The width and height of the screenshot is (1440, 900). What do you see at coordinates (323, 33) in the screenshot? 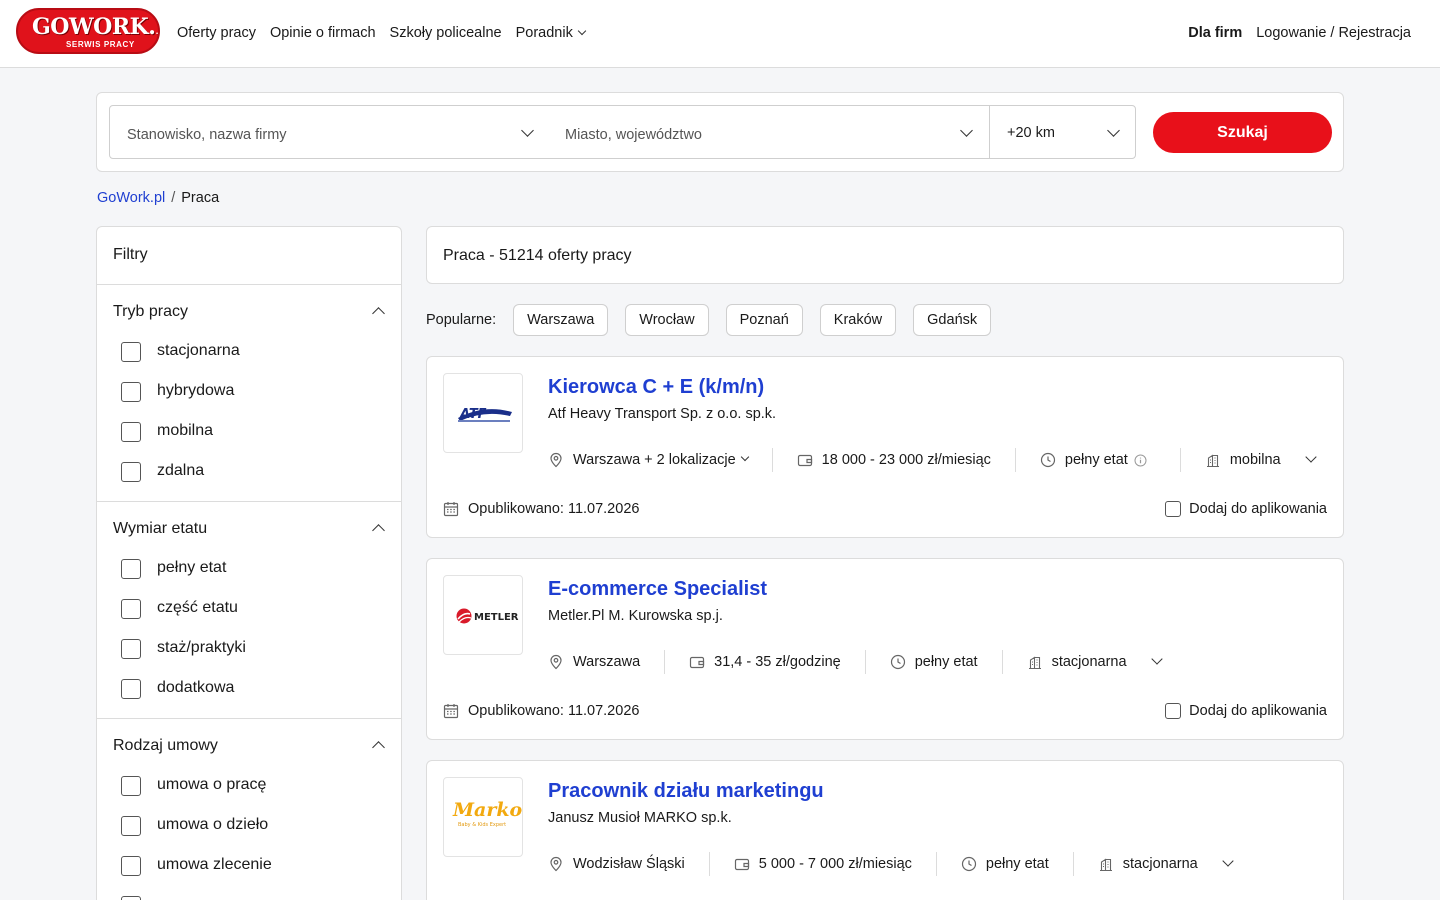
I see `nav-company-reviews: Opinie o firmach` at bounding box center [323, 33].